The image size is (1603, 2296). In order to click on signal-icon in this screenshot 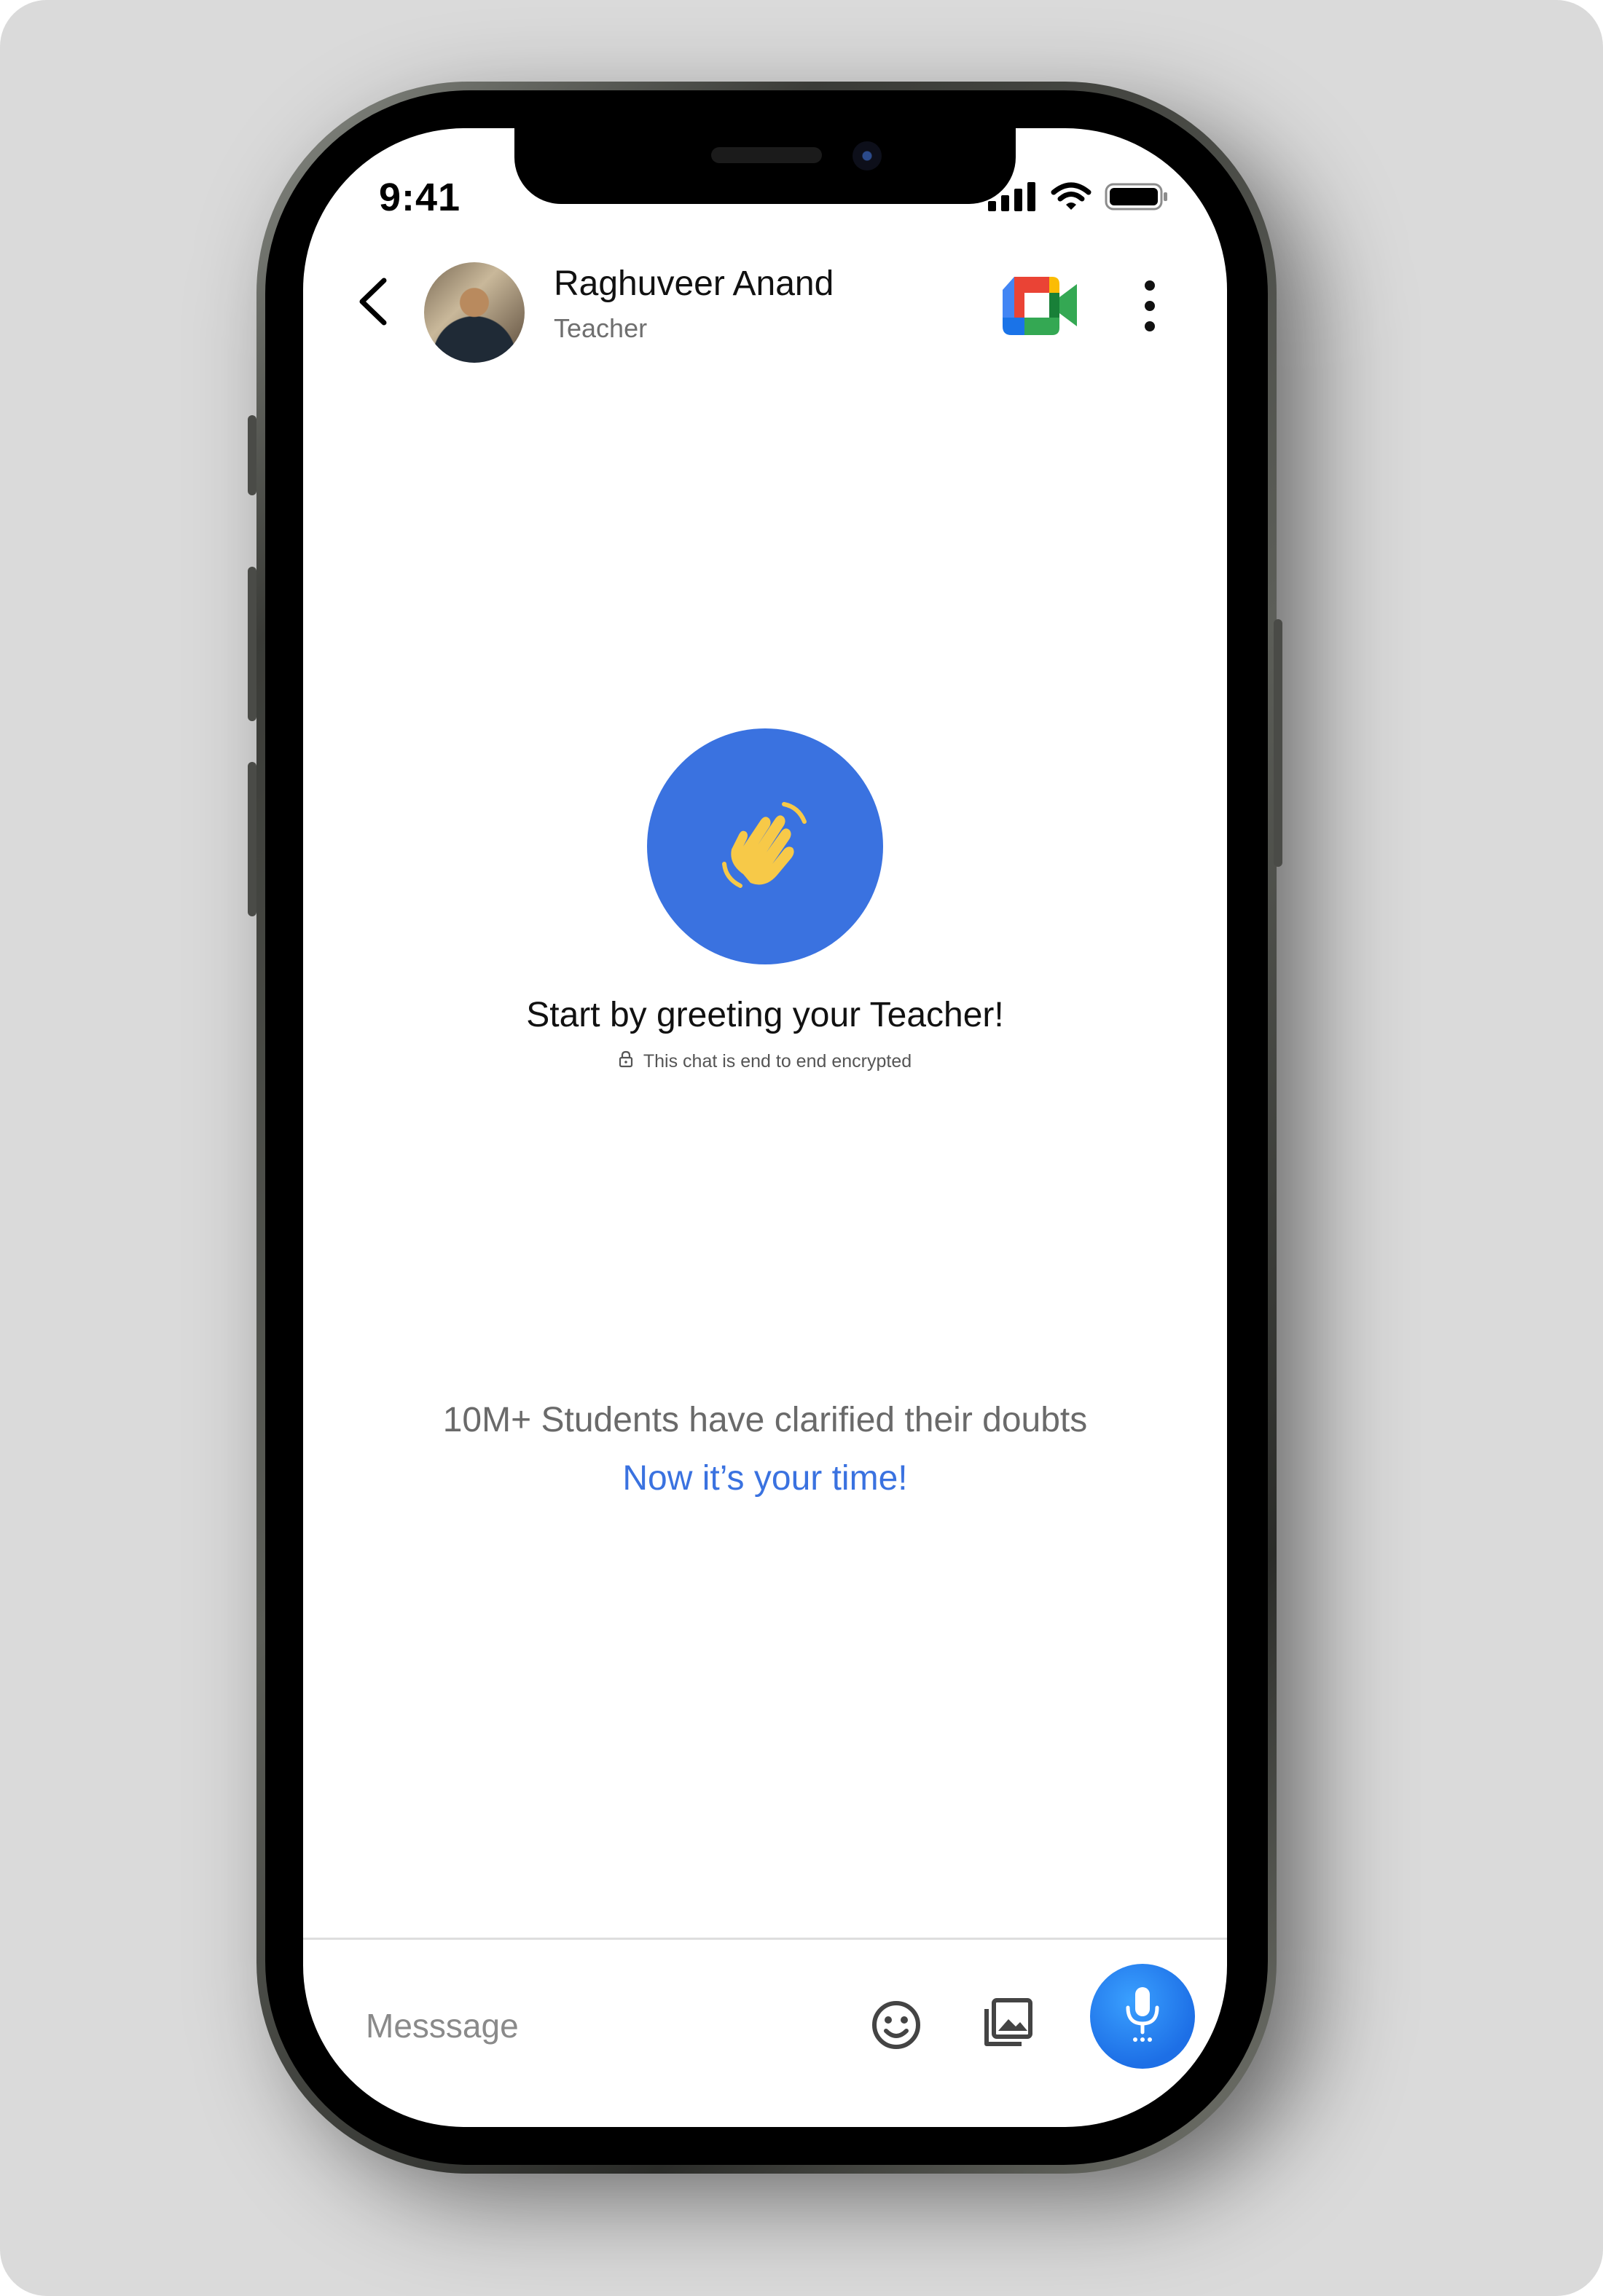, I will do `click(1013, 198)`.